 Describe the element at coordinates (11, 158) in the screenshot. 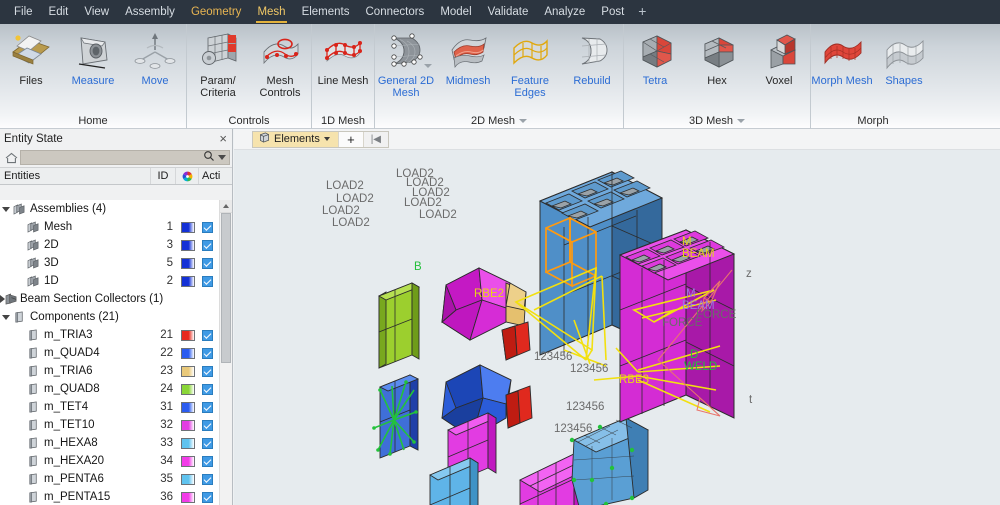

I see `home-icon` at that location.